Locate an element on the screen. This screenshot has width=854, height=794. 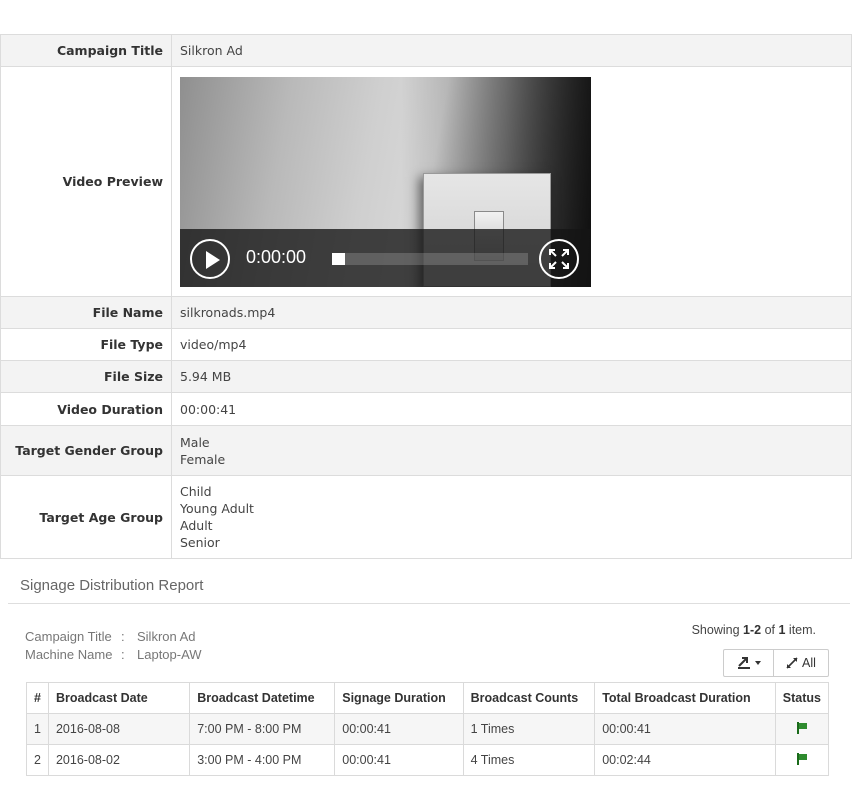
detail-row-target-gender: Target Gender Group Male Female is located at coordinates (426, 450).